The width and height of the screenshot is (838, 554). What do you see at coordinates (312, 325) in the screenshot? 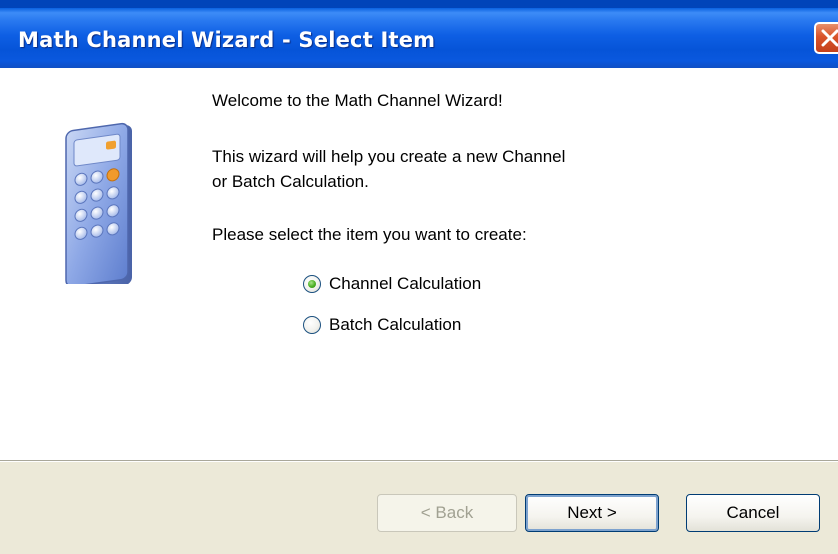
I see `radio-button-unselected` at bounding box center [312, 325].